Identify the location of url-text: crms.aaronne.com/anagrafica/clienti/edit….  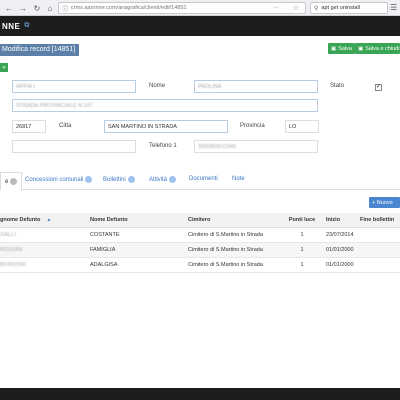
(129, 8).